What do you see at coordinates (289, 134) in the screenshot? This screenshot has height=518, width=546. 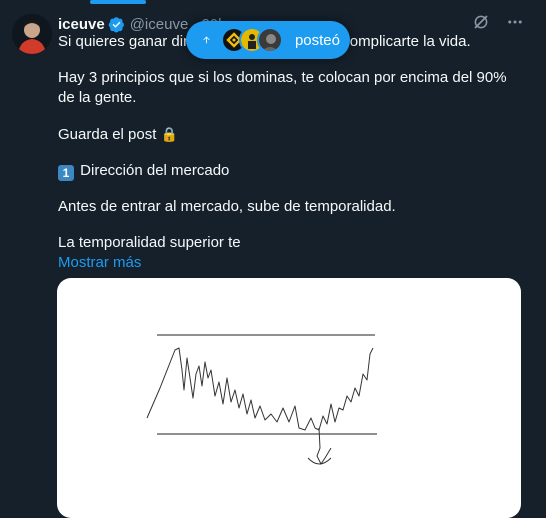 I see `post-paragraph-3: Guarda el post 🔒` at bounding box center [289, 134].